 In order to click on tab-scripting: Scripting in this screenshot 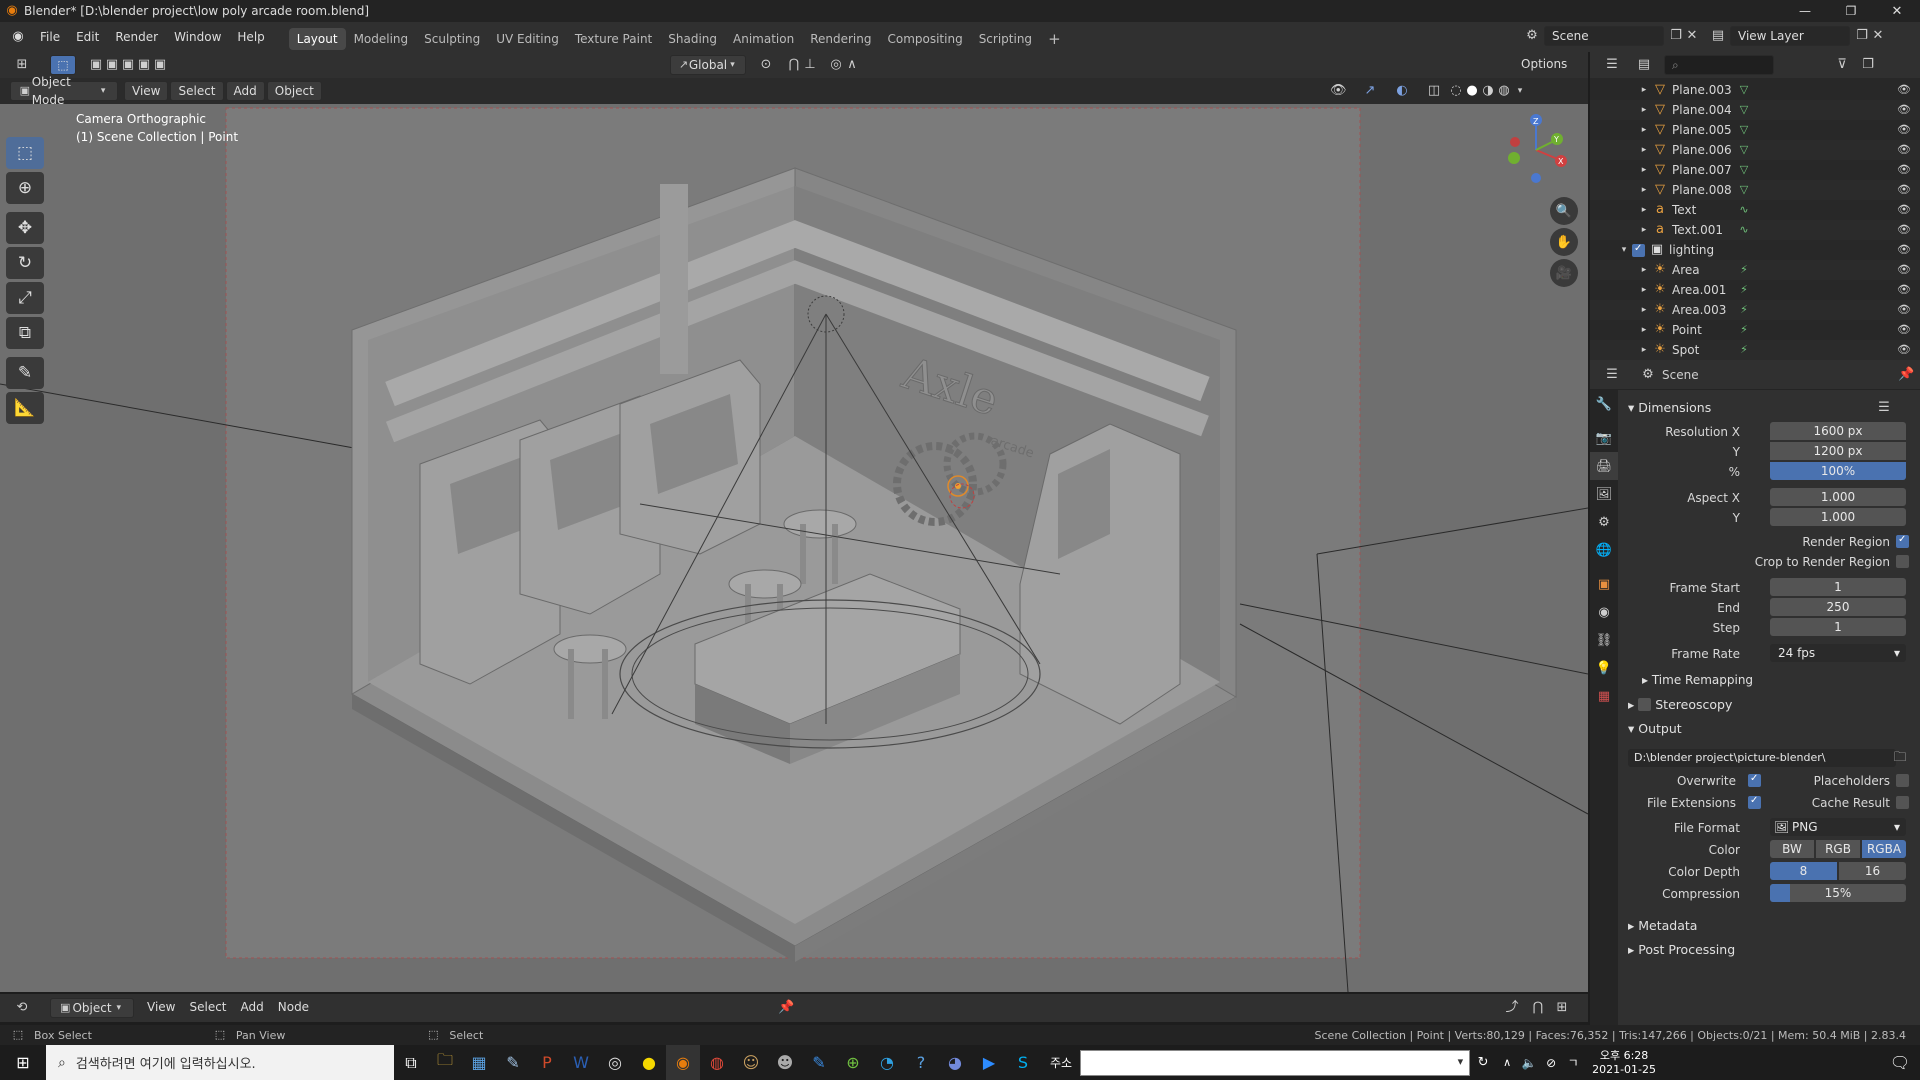, I will do `click(1005, 39)`.